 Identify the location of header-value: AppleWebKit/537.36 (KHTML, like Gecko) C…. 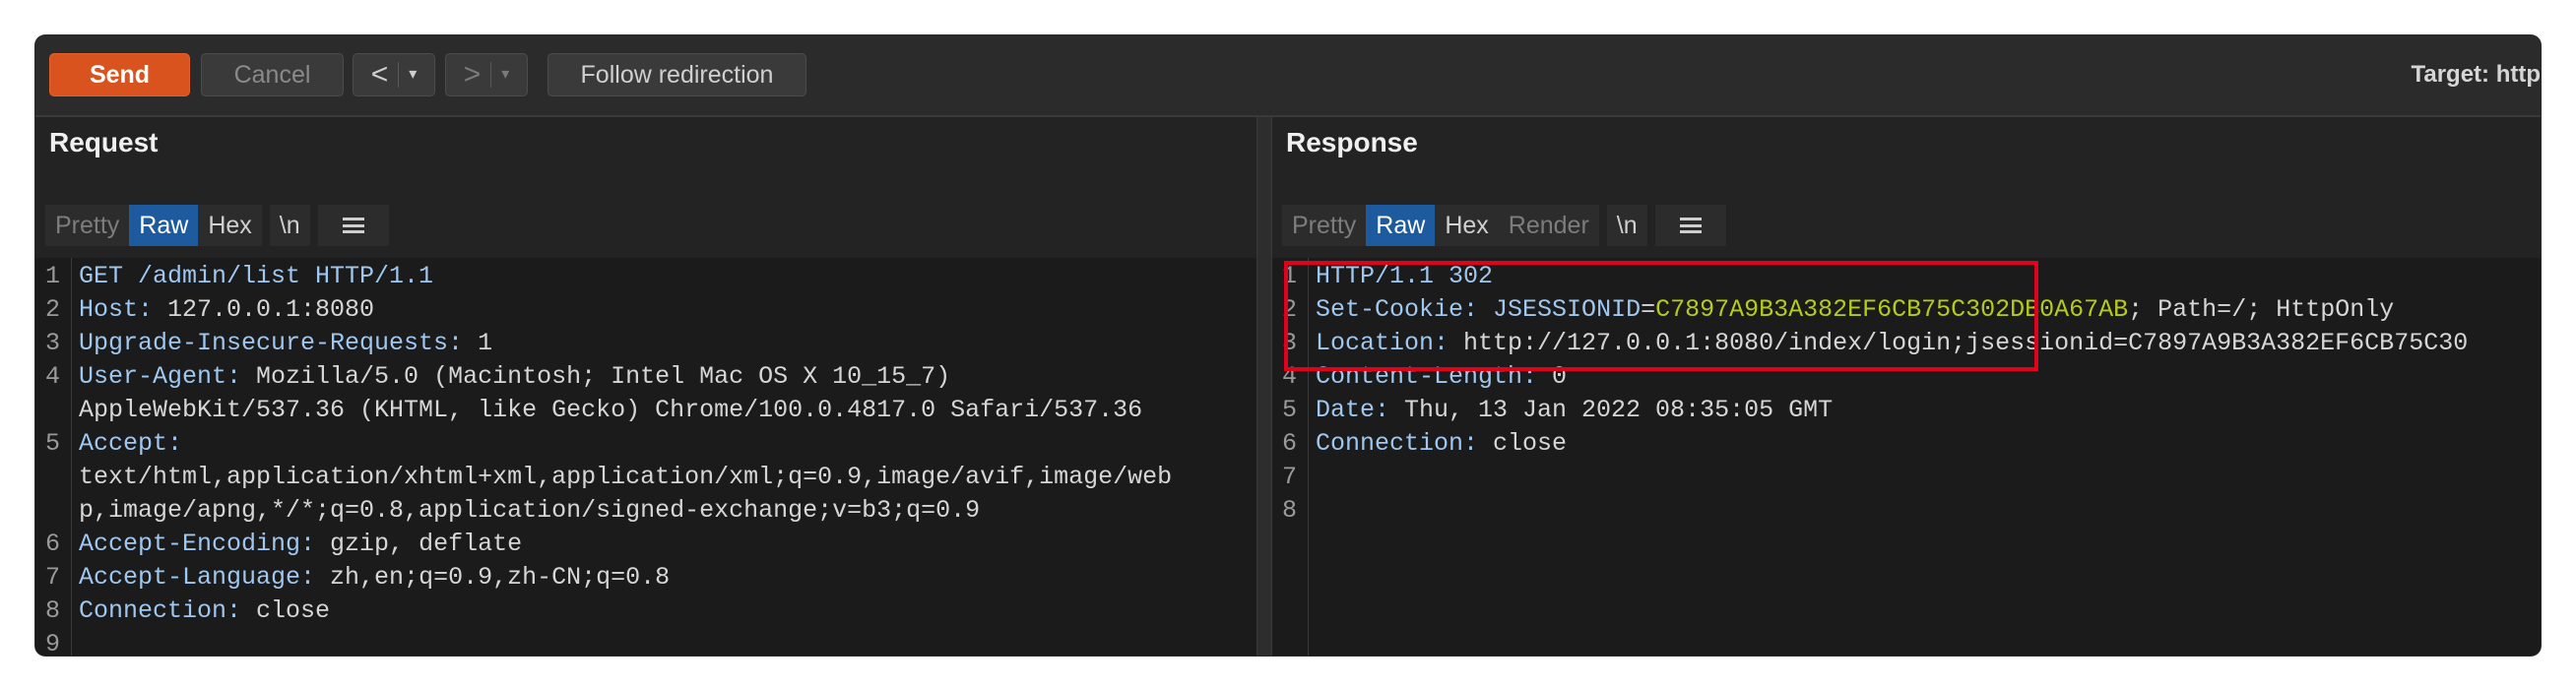
(611, 410).